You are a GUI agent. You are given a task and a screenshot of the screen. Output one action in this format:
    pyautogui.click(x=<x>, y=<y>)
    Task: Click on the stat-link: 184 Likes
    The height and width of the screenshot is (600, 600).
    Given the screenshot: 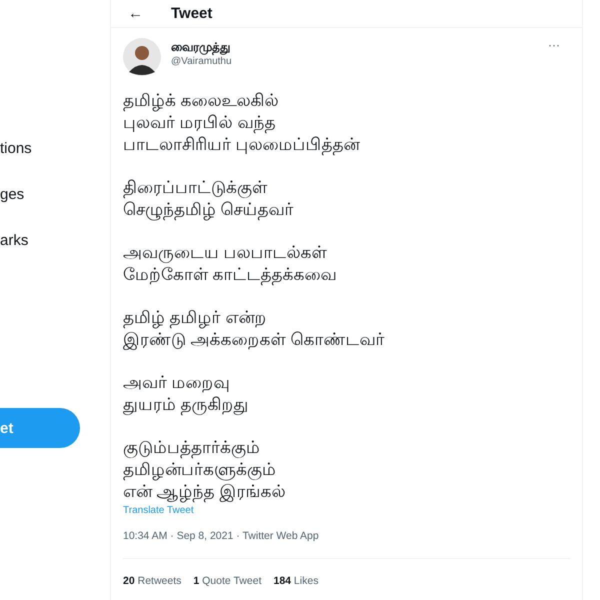 What is the action you would take?
    pyautogui.click(x=295, y=581)
    